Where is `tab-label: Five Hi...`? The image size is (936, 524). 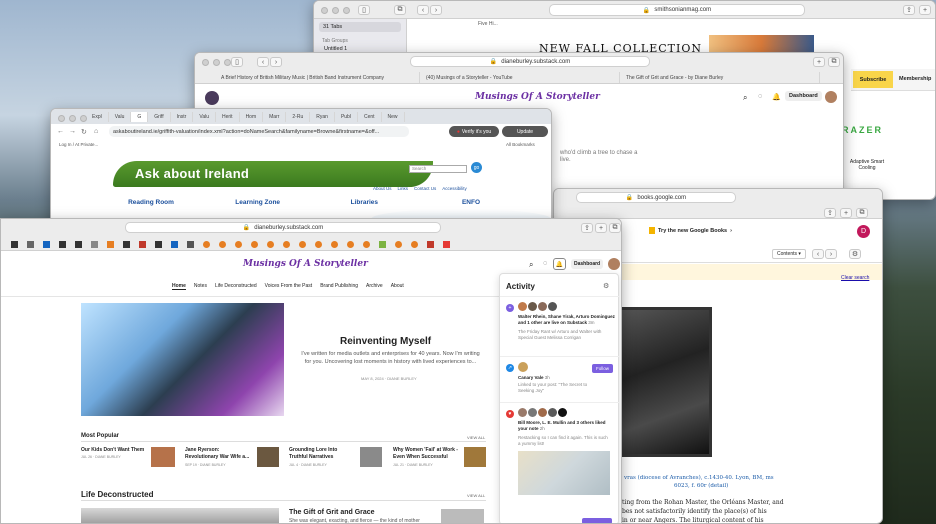 tab-label: Five Hi... is located at coordinates (488, 24).